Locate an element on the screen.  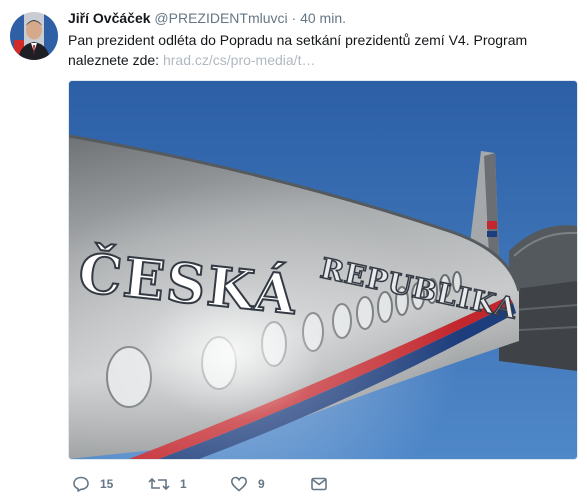
avatar is located at coordinates (34, 36).